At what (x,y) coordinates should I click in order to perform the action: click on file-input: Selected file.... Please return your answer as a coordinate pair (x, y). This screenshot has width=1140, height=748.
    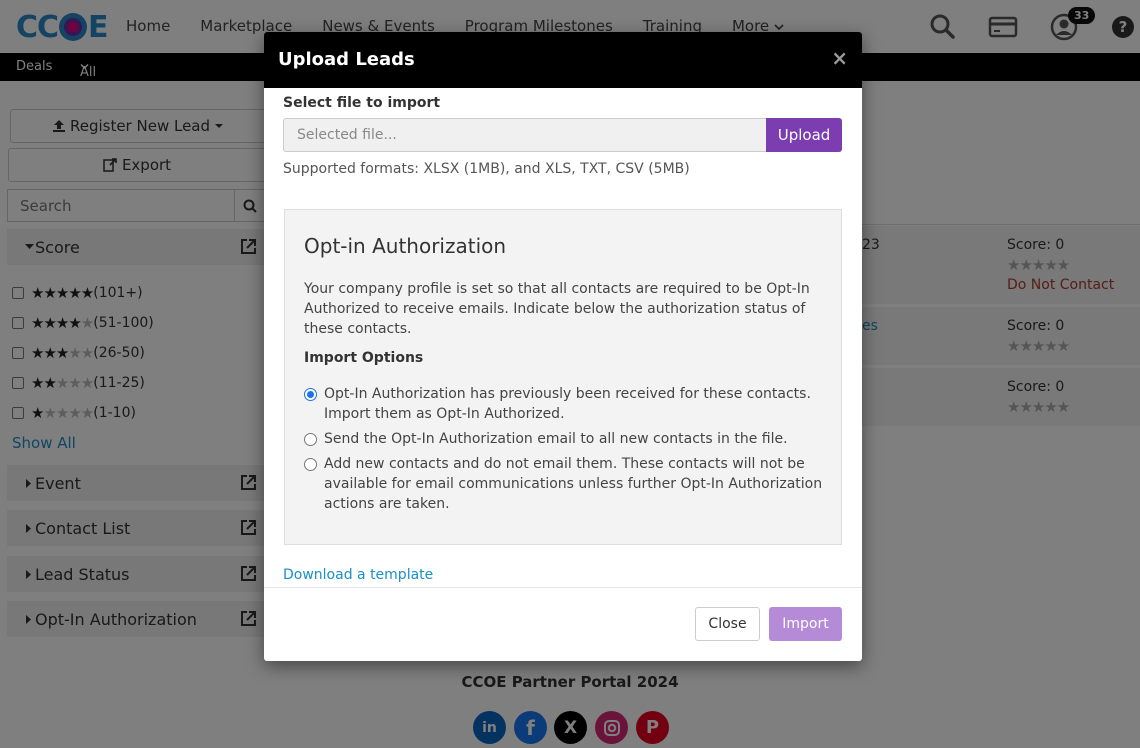
    Looking at the image, I should click on (524, 135).